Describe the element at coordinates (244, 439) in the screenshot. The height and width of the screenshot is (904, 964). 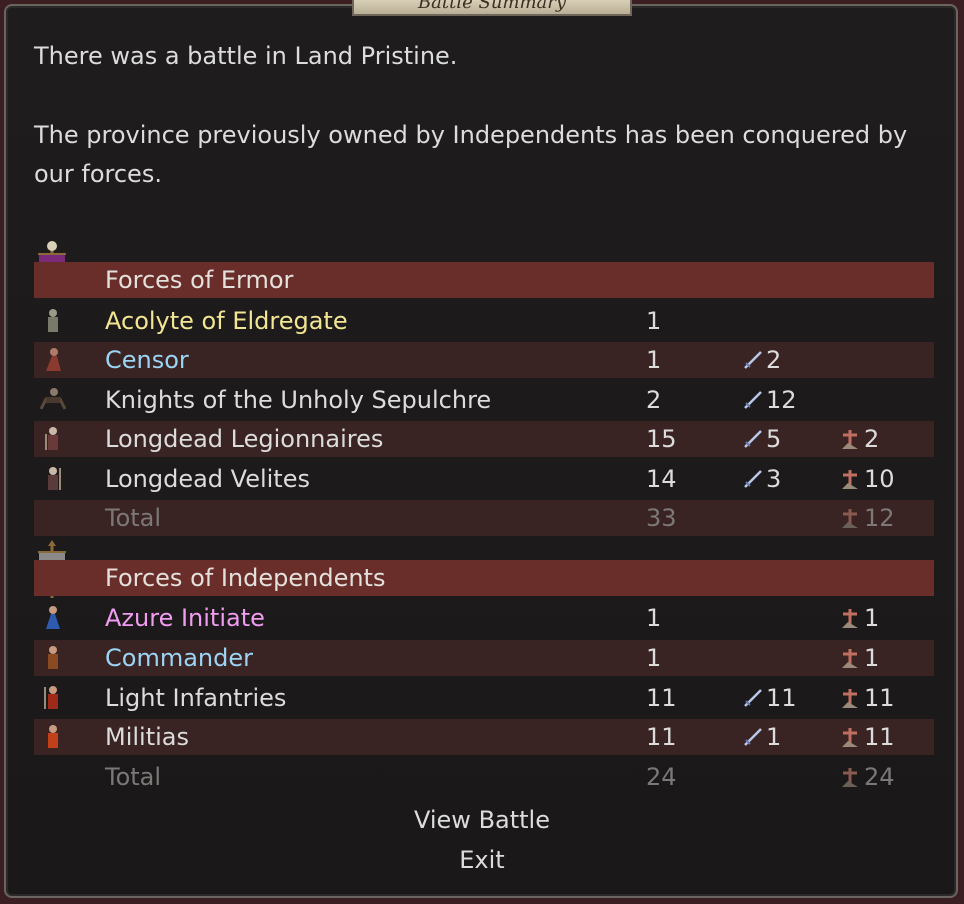
I see `unit-name: Longdead Legionnaires` at that location.